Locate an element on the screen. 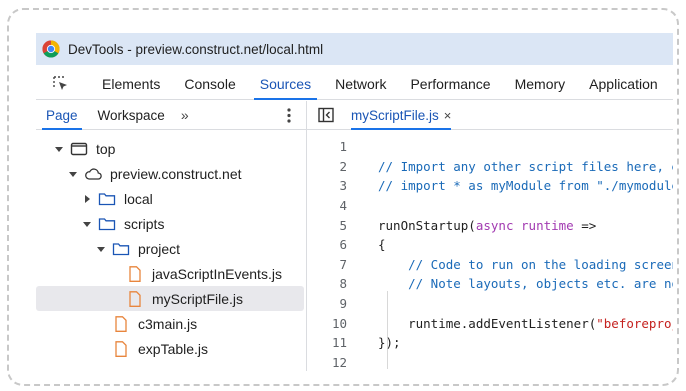 The width and height of the screenshot is (686, 391). tab-application: Application is located at coordinates (623, 84).